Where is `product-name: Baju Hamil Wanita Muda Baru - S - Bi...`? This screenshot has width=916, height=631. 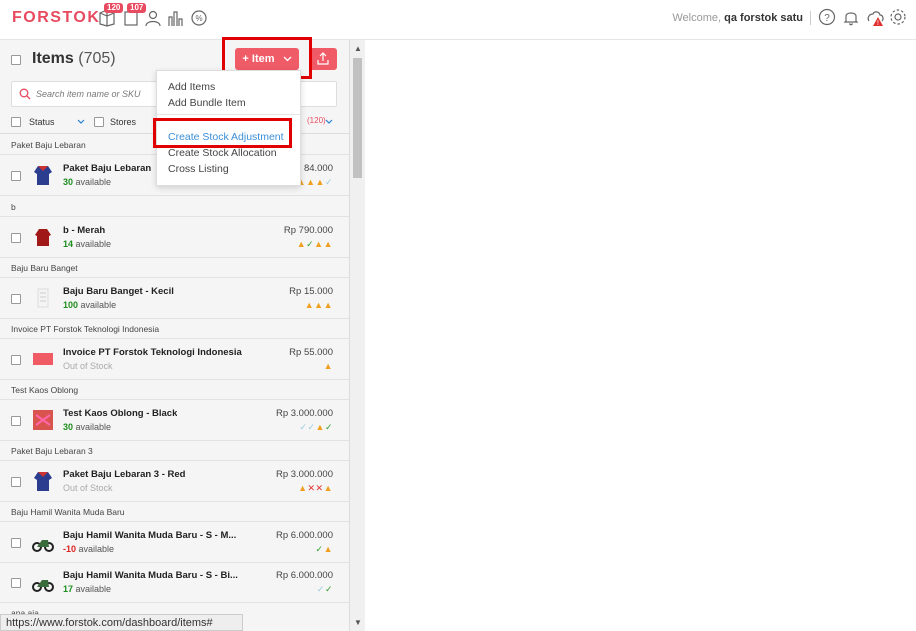
product-name: Baju Hamil Wanita Muda Baru - S - Bi... is located at coordinates (150, 575).